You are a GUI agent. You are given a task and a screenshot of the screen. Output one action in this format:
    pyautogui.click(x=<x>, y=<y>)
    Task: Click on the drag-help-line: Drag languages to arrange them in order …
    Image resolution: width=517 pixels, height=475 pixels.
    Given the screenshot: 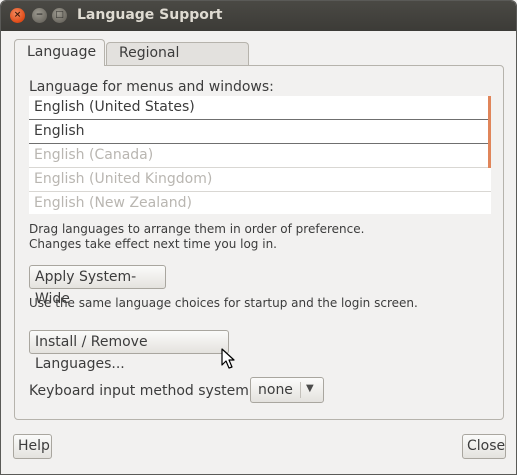 What is the action you would take?
    pyautogui.click(x=197, y=229)
    